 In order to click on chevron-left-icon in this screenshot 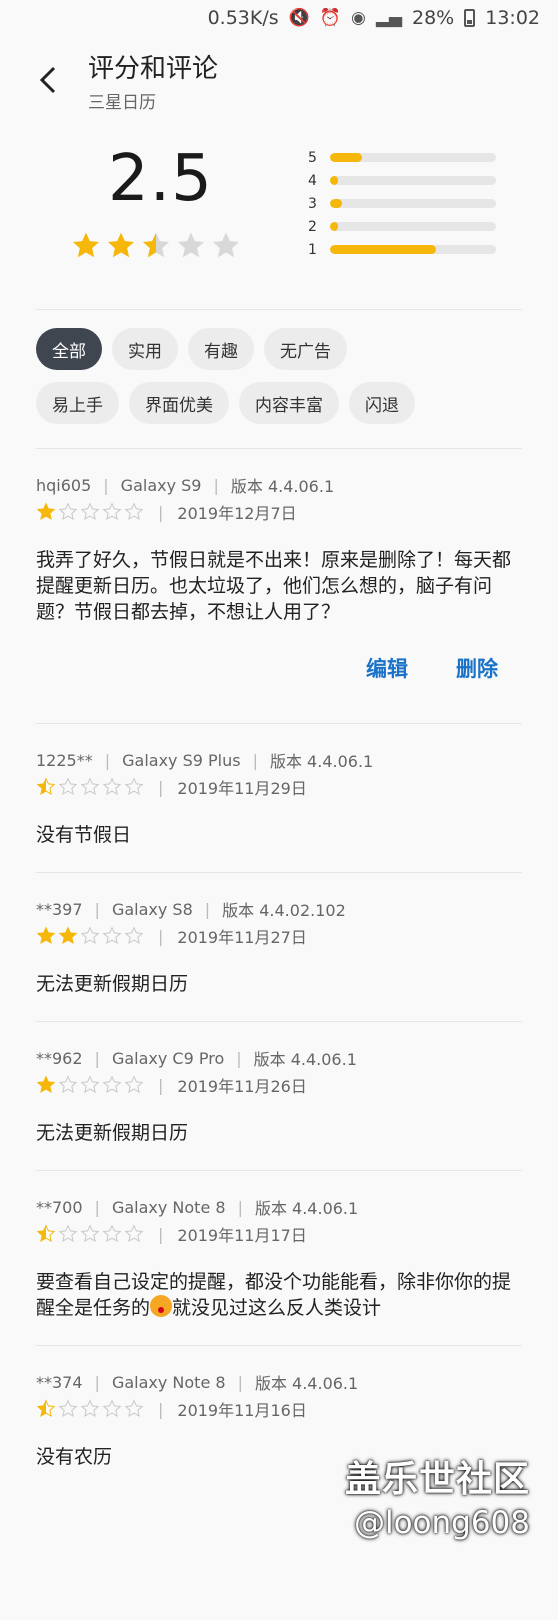, I will do `click(47, 80)`.